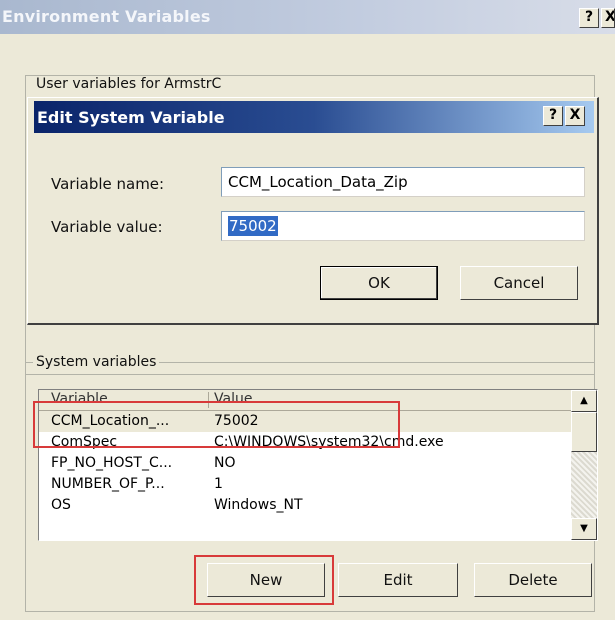 This screenshot has height=620, width=615. I want to click on value-cell: Windows_NT, so click(258, 505).